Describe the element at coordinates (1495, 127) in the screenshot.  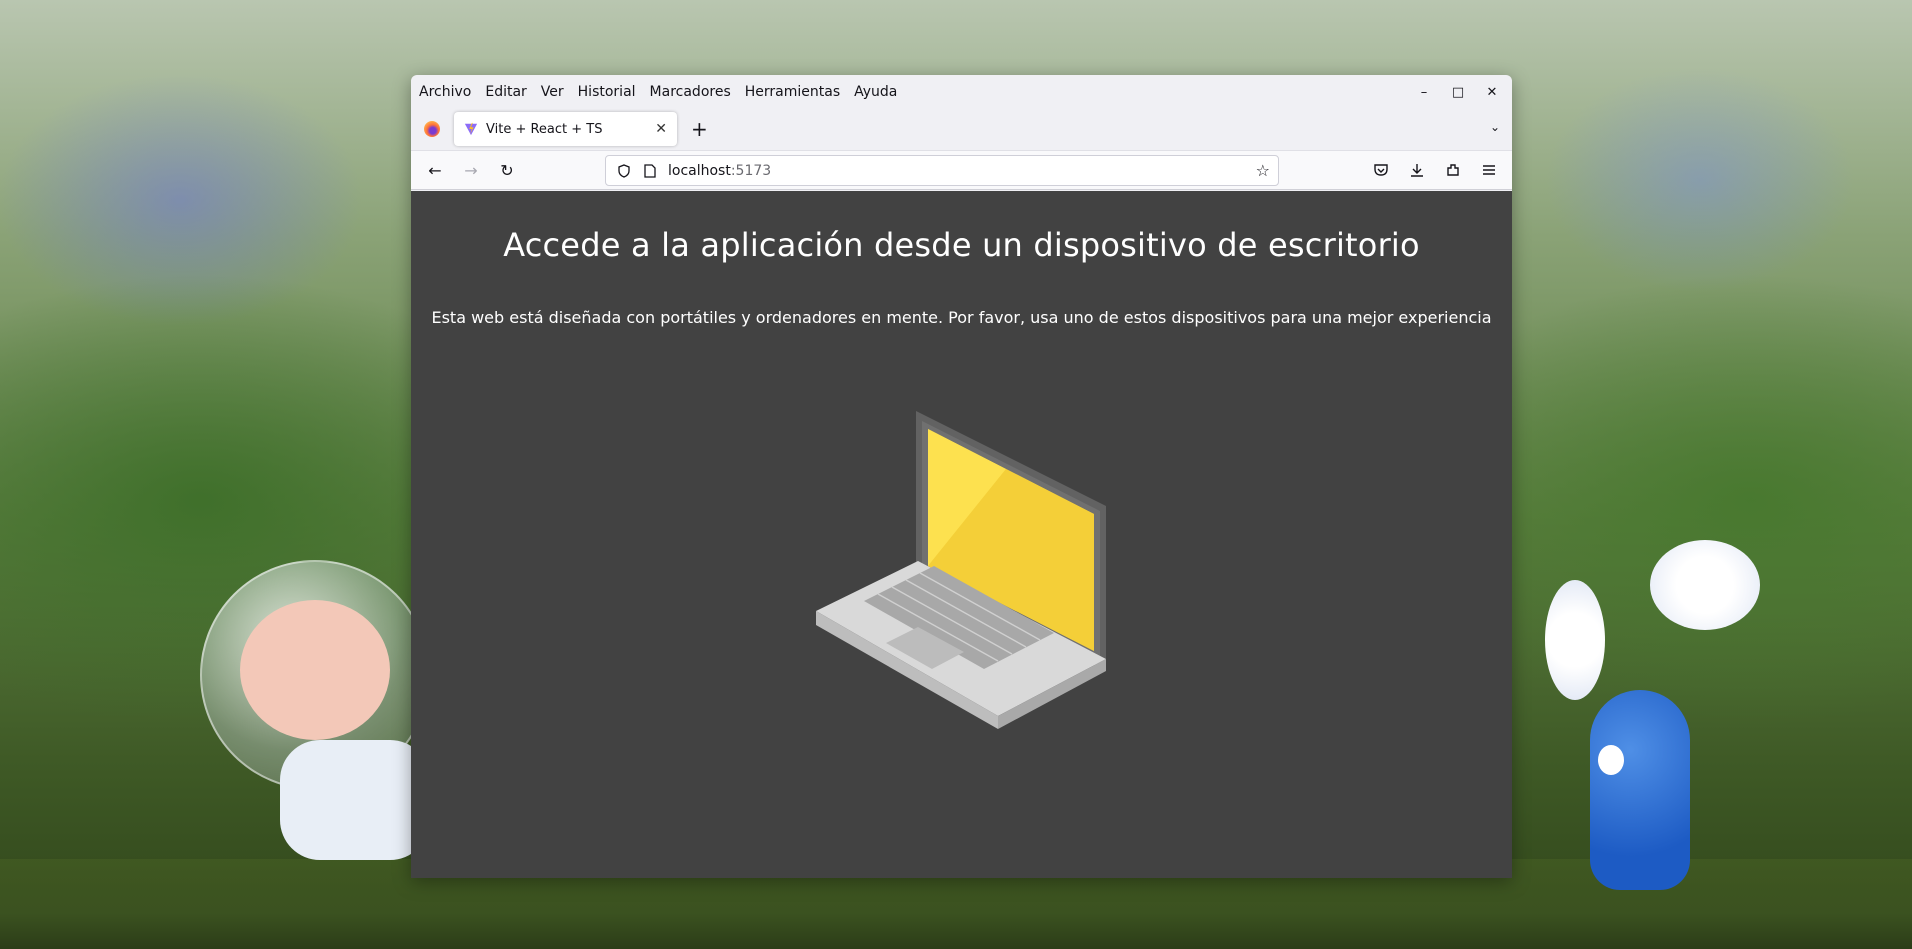
I see `list-all-tabs-button: ⌄` at that location.